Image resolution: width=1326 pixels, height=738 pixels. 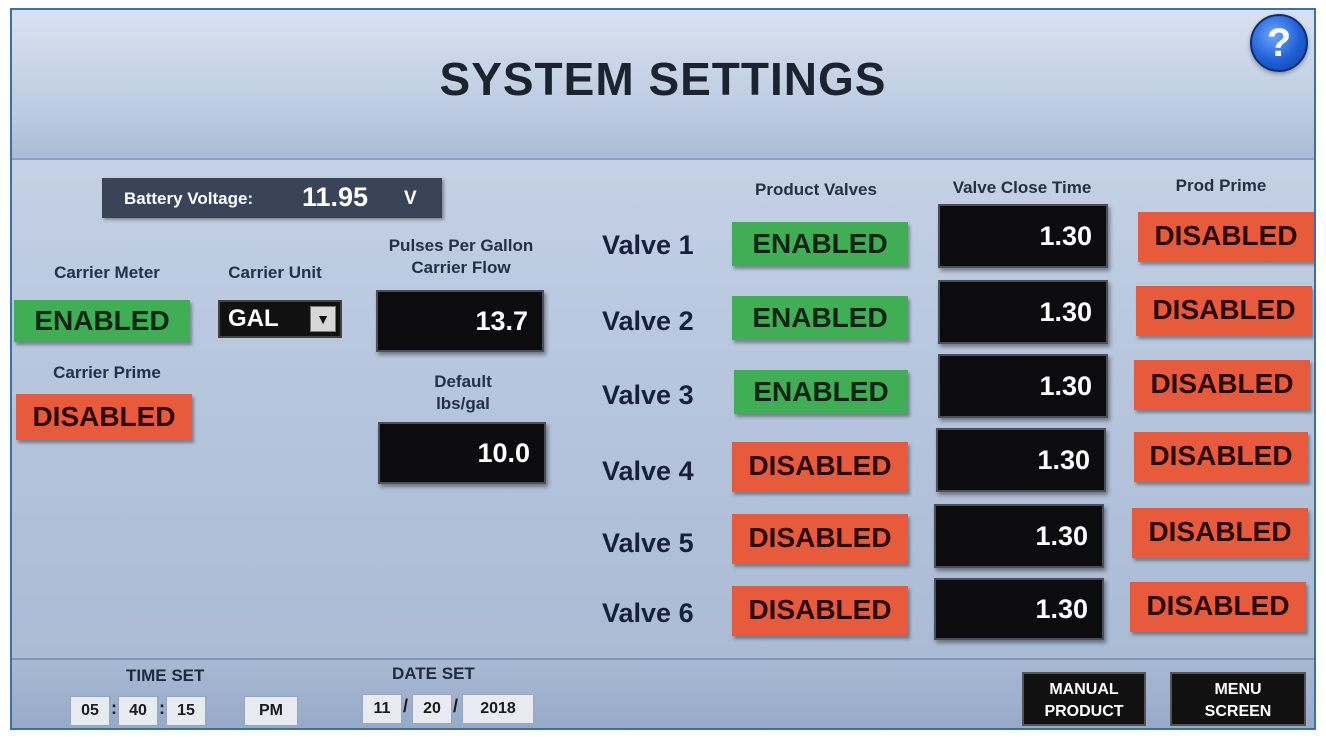 What do you see at coordinates (463, 381) in the screenshot?
I see `default-label-line1: Default` at bounding box center [463, 381].